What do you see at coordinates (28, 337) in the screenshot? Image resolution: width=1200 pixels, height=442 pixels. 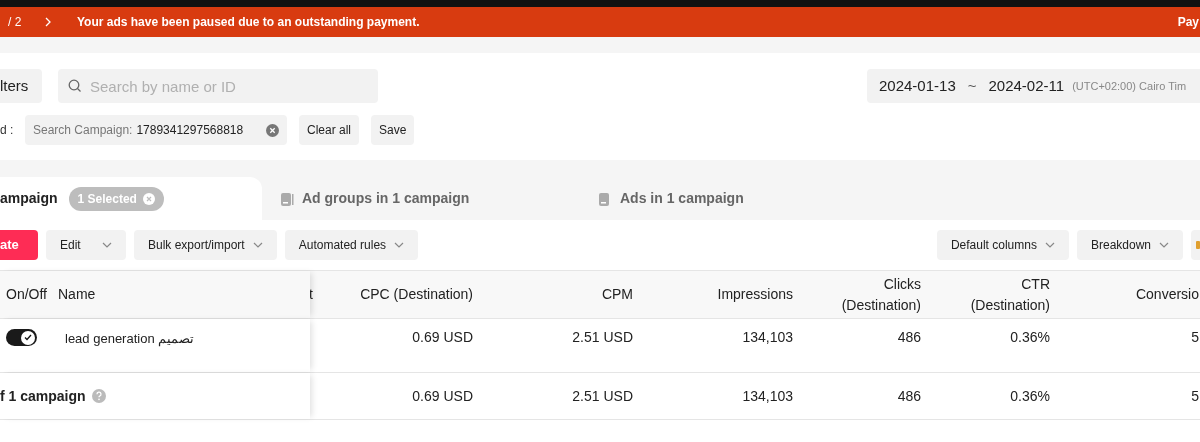 I see `check-icon` at bounding box center [28, 337].